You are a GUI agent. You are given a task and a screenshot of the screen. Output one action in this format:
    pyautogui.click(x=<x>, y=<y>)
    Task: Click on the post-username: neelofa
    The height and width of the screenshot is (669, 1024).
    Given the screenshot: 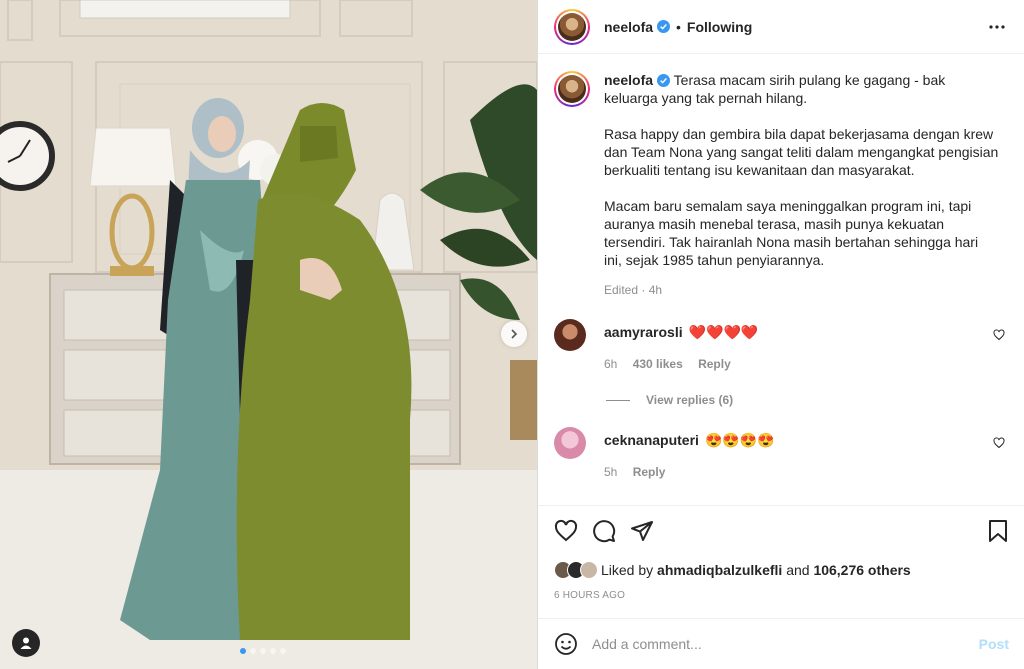 What is the action you would take?
    pyautogui.click(x=628, y=27)
    